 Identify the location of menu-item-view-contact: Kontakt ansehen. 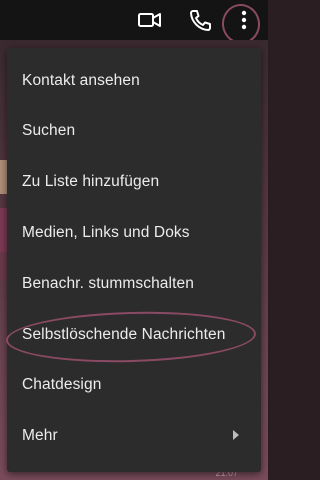
(134, 81).